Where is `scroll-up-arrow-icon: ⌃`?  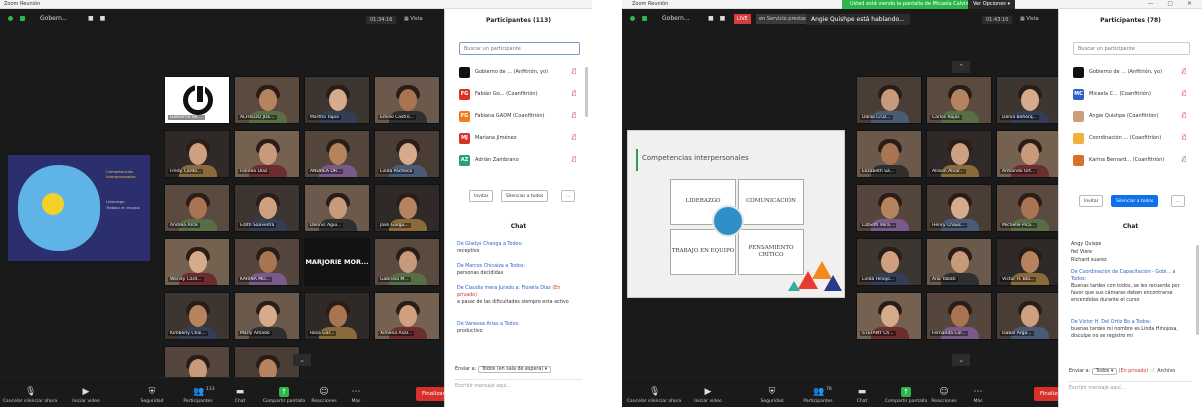 scroll-up-arrow-icon: ⌃ is located at coordinates (961, 67).